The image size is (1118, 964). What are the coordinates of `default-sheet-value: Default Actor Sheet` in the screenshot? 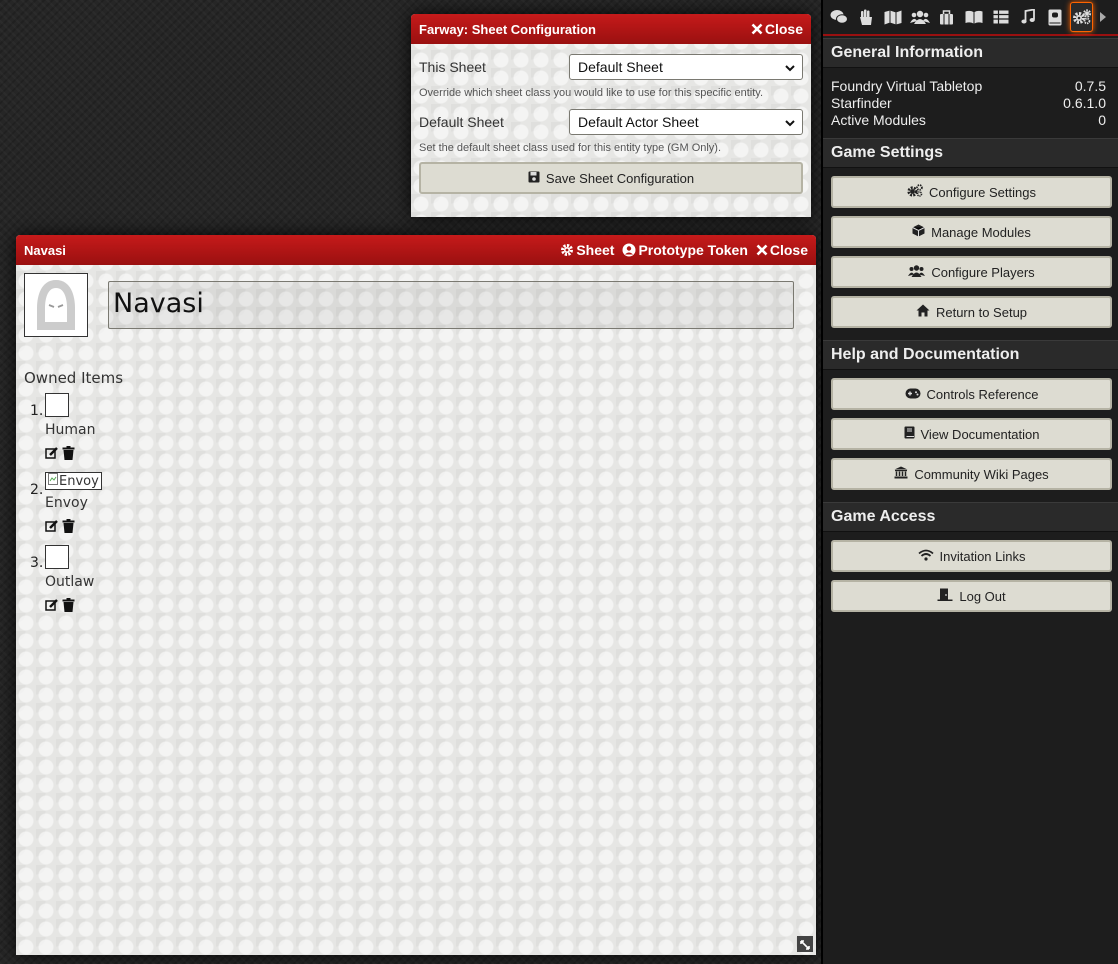 It's located at (638, 122).